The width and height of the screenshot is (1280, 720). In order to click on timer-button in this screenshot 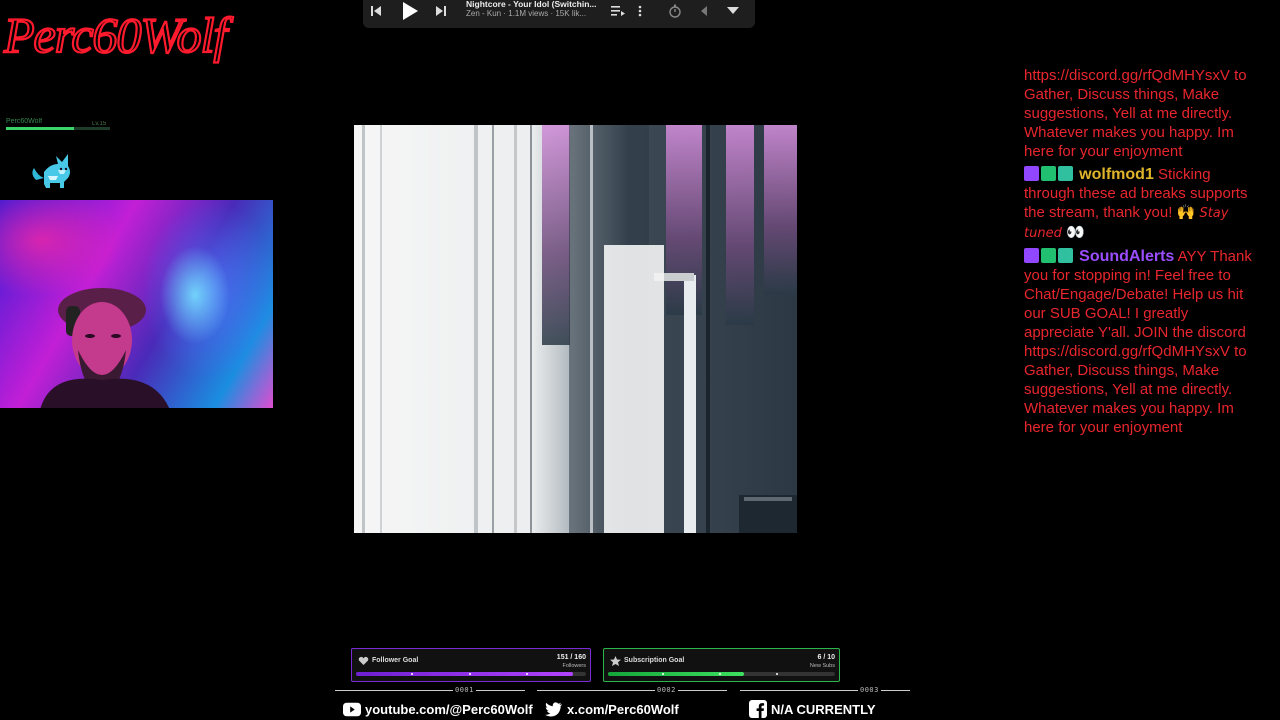, I will do `click(675, 11)`.